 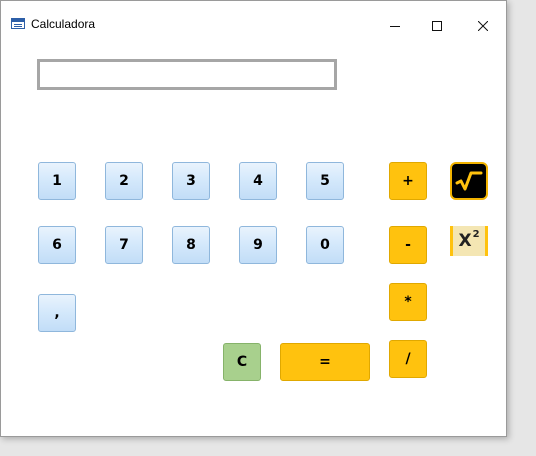 I want to click on key-7: 7, so click(x=124, y=245).